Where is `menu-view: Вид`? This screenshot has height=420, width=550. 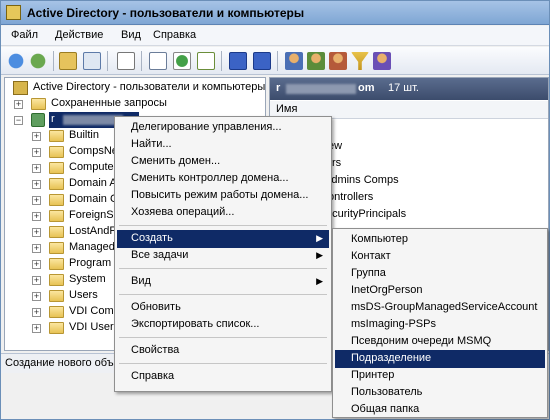
menu-view: Вид is located at coordinates (131, 35).